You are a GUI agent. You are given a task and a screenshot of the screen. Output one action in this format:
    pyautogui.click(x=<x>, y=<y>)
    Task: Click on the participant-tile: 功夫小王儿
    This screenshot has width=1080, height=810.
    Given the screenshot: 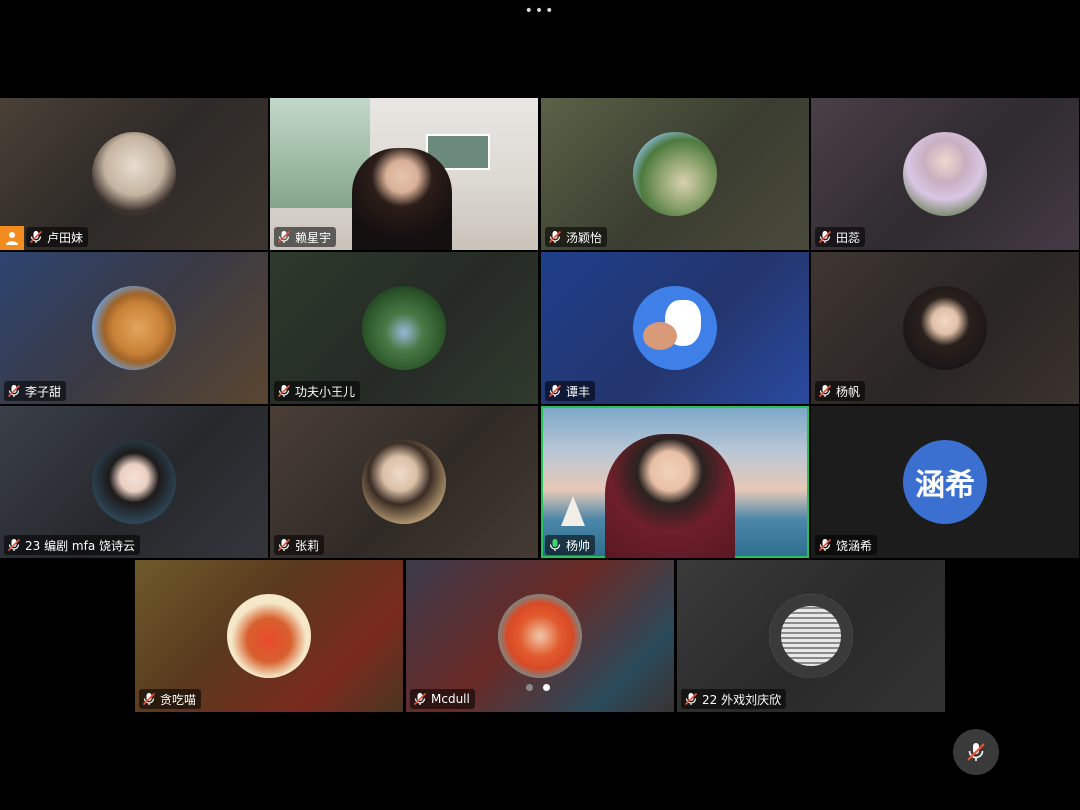 What is the action you would take?
    pyautogui.click(x=404, y=328)
    